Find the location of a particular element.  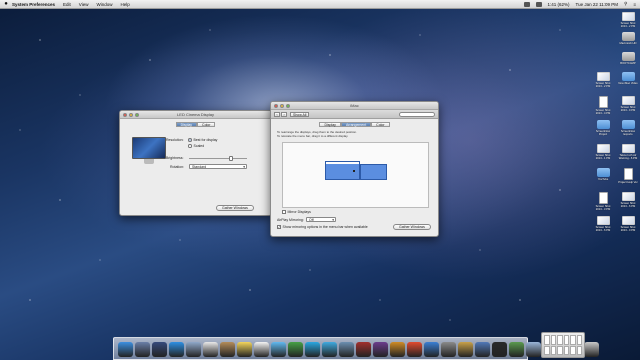

desktop-icon: Screen Shot 2013...3 PM is located at coordinates (603, 201).